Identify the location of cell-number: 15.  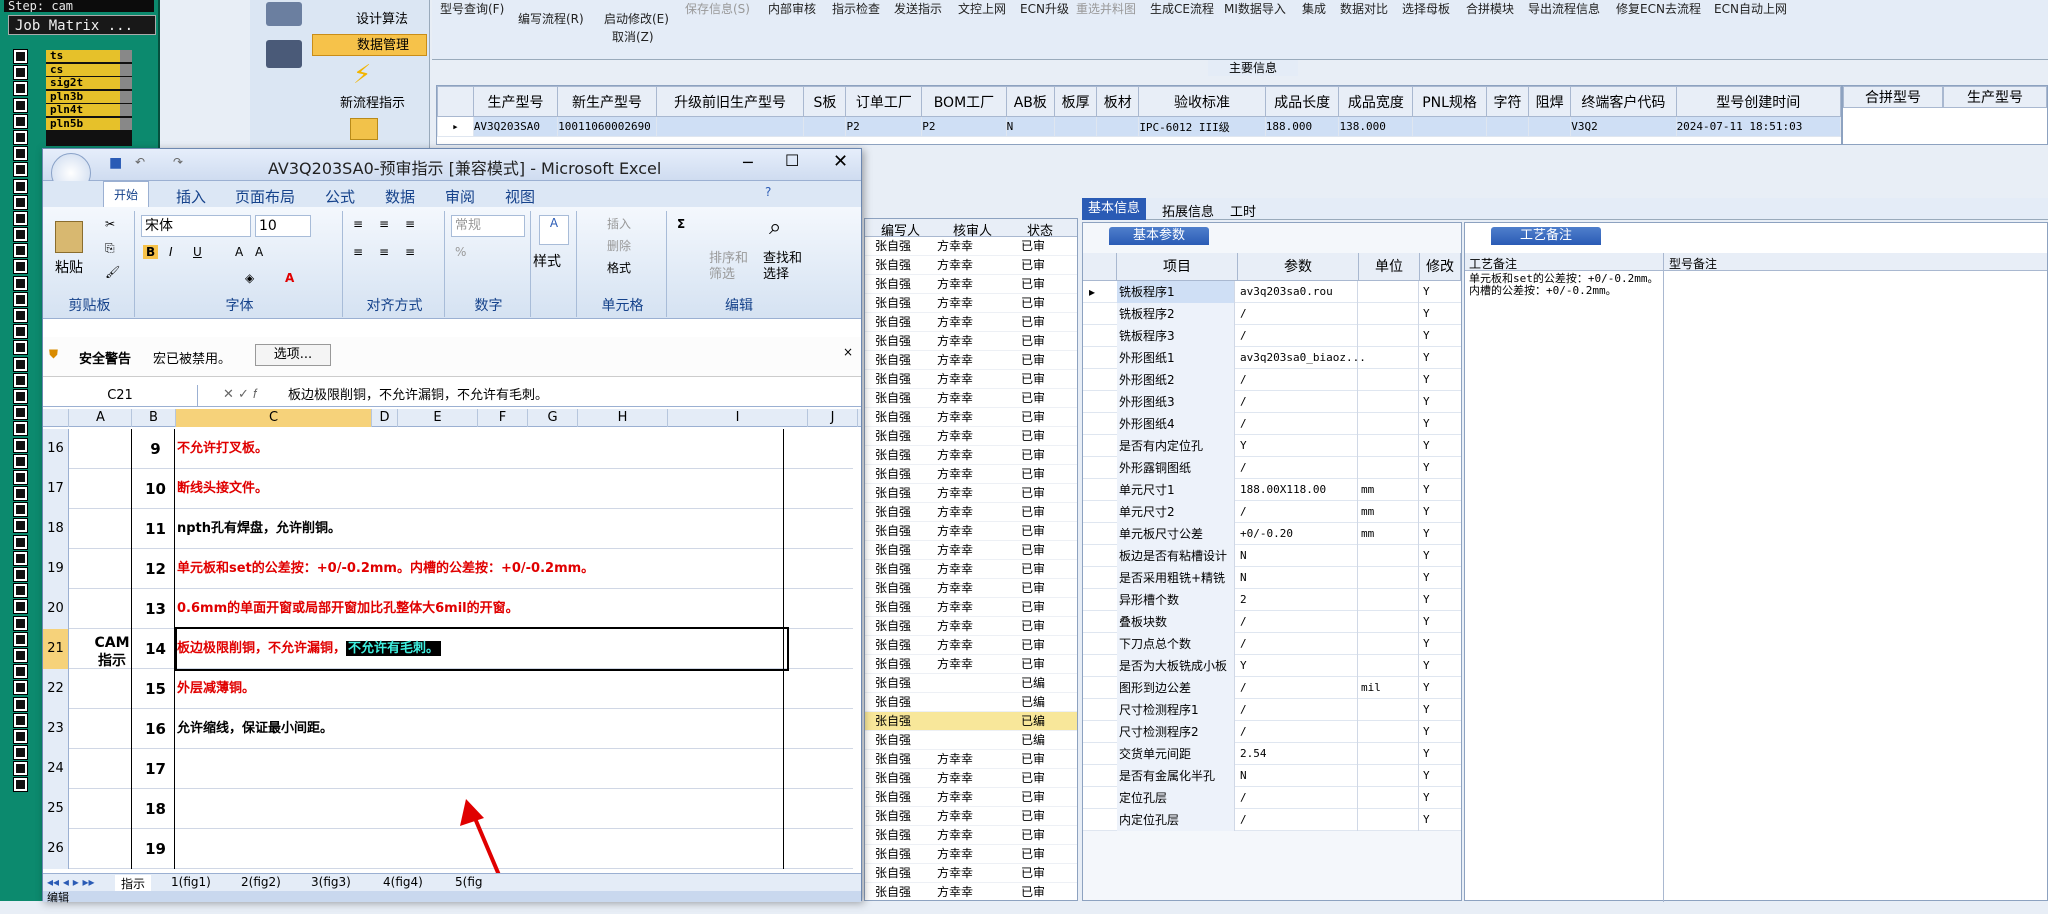
(156, 689).